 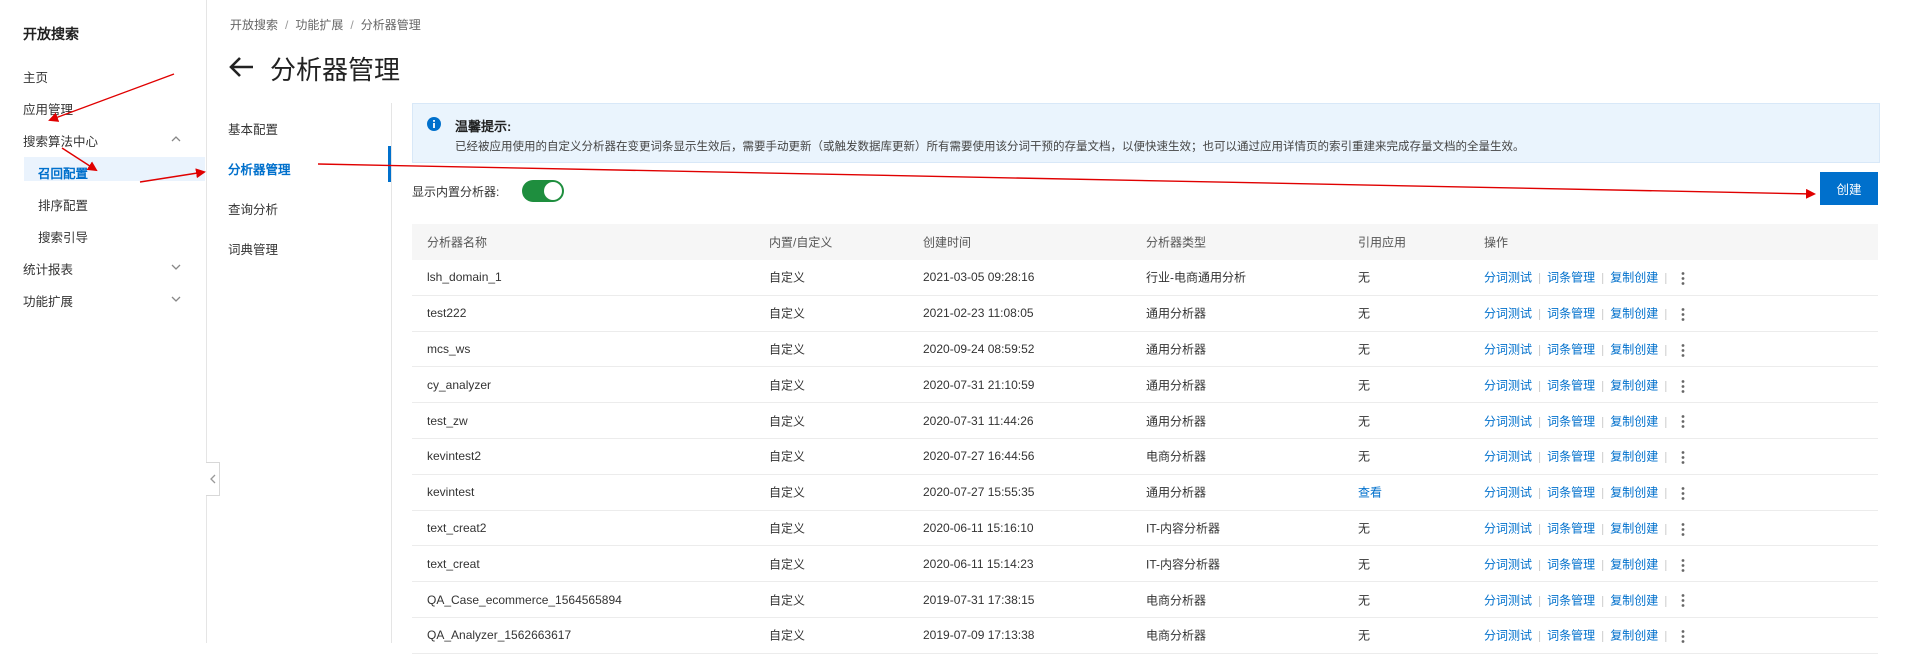 I want to click on analyzer-name: kevintest2, so click(x=454, y=456).